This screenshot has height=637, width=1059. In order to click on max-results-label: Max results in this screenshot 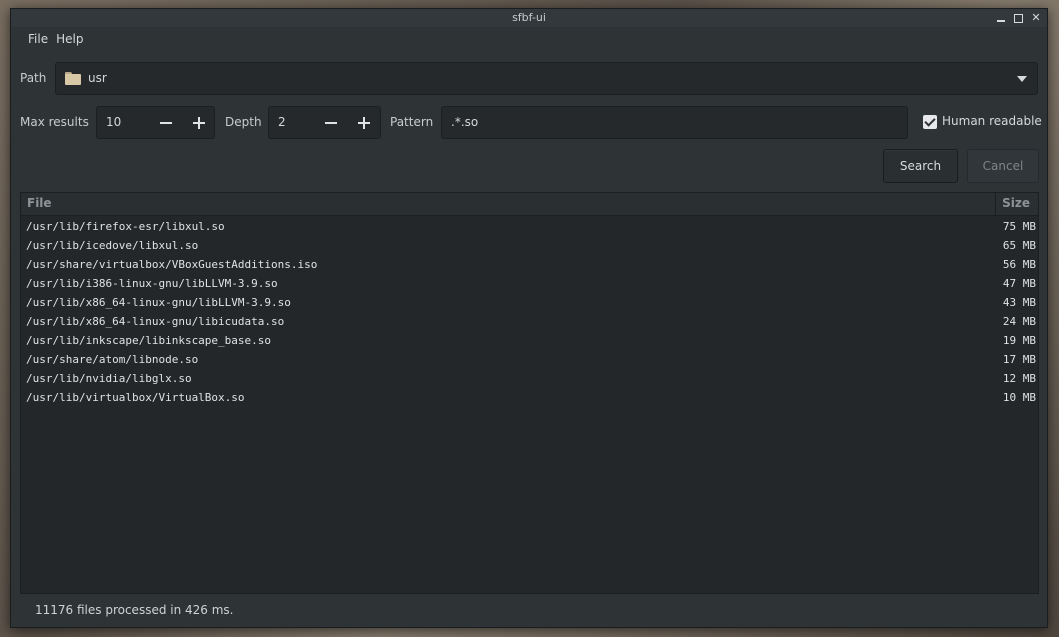, I will do `click(54, 122)`.